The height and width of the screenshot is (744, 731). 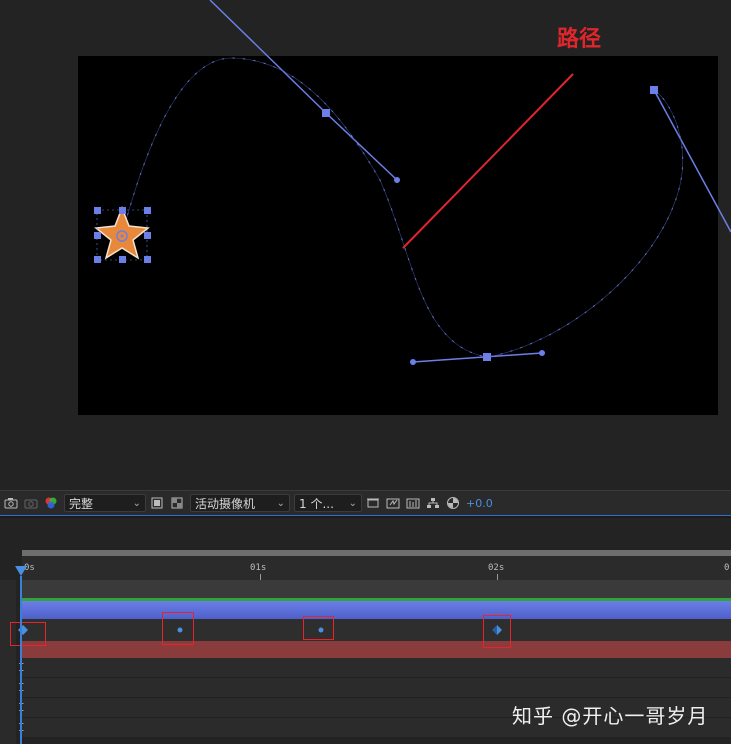 I want to click on camera-icon, so click(x=11, y=503).